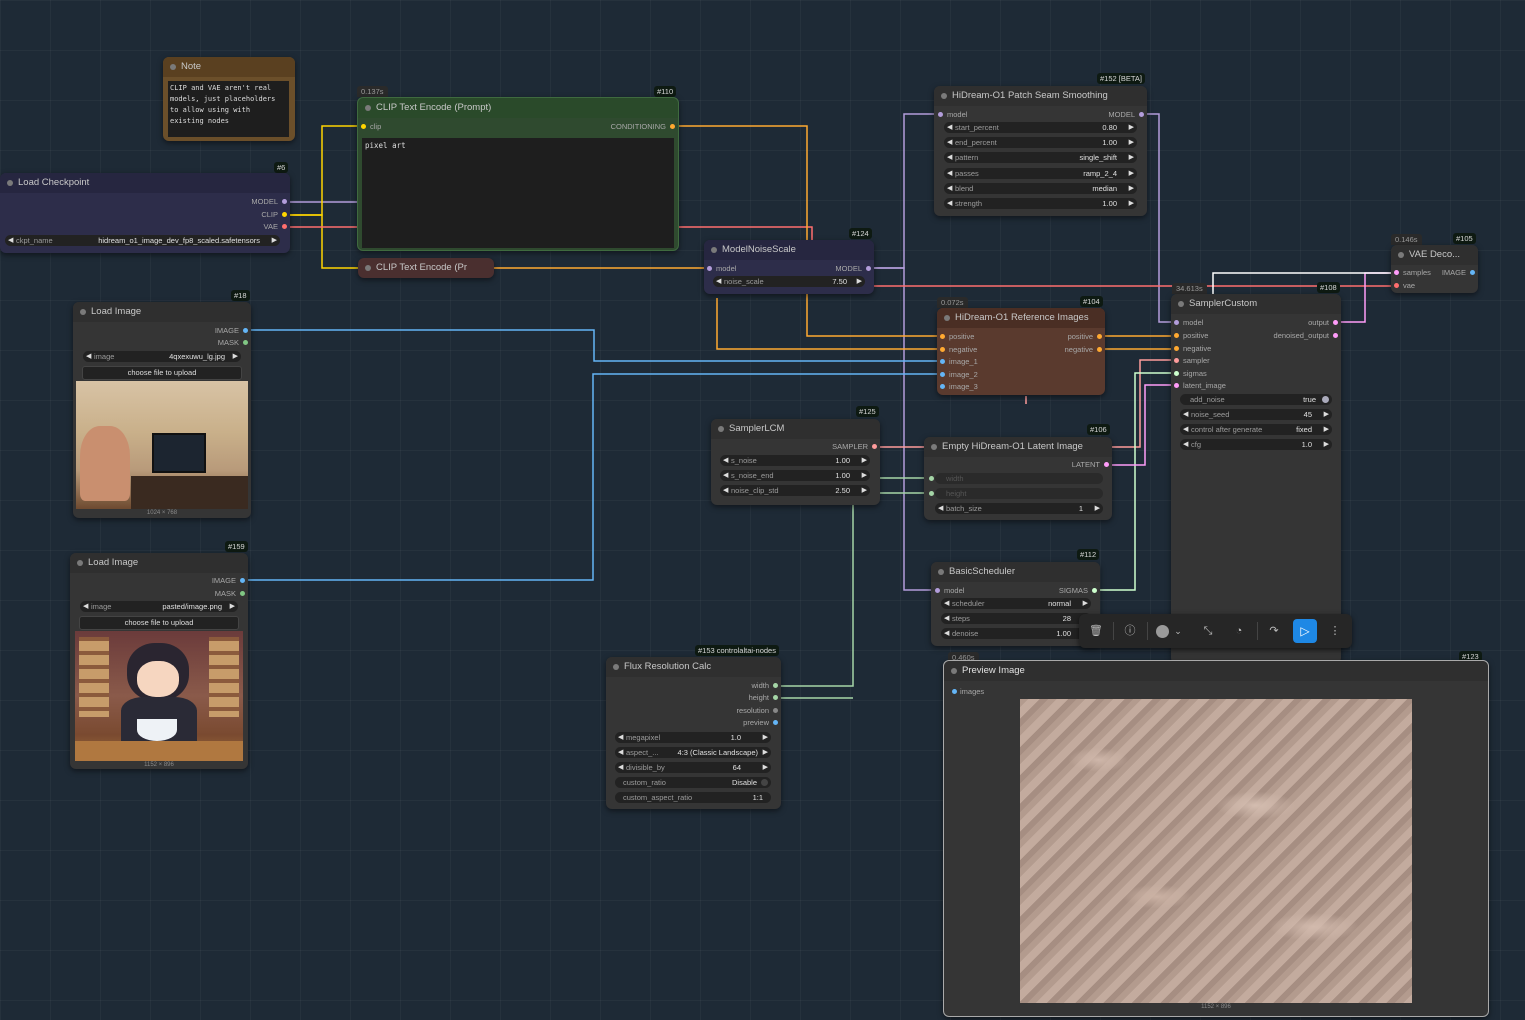 The height and width of the screenshot is (1020, 1525). Describe the element at coordinates (942, 386) in the screenshot. I see `input-image-3-dot` at that location.